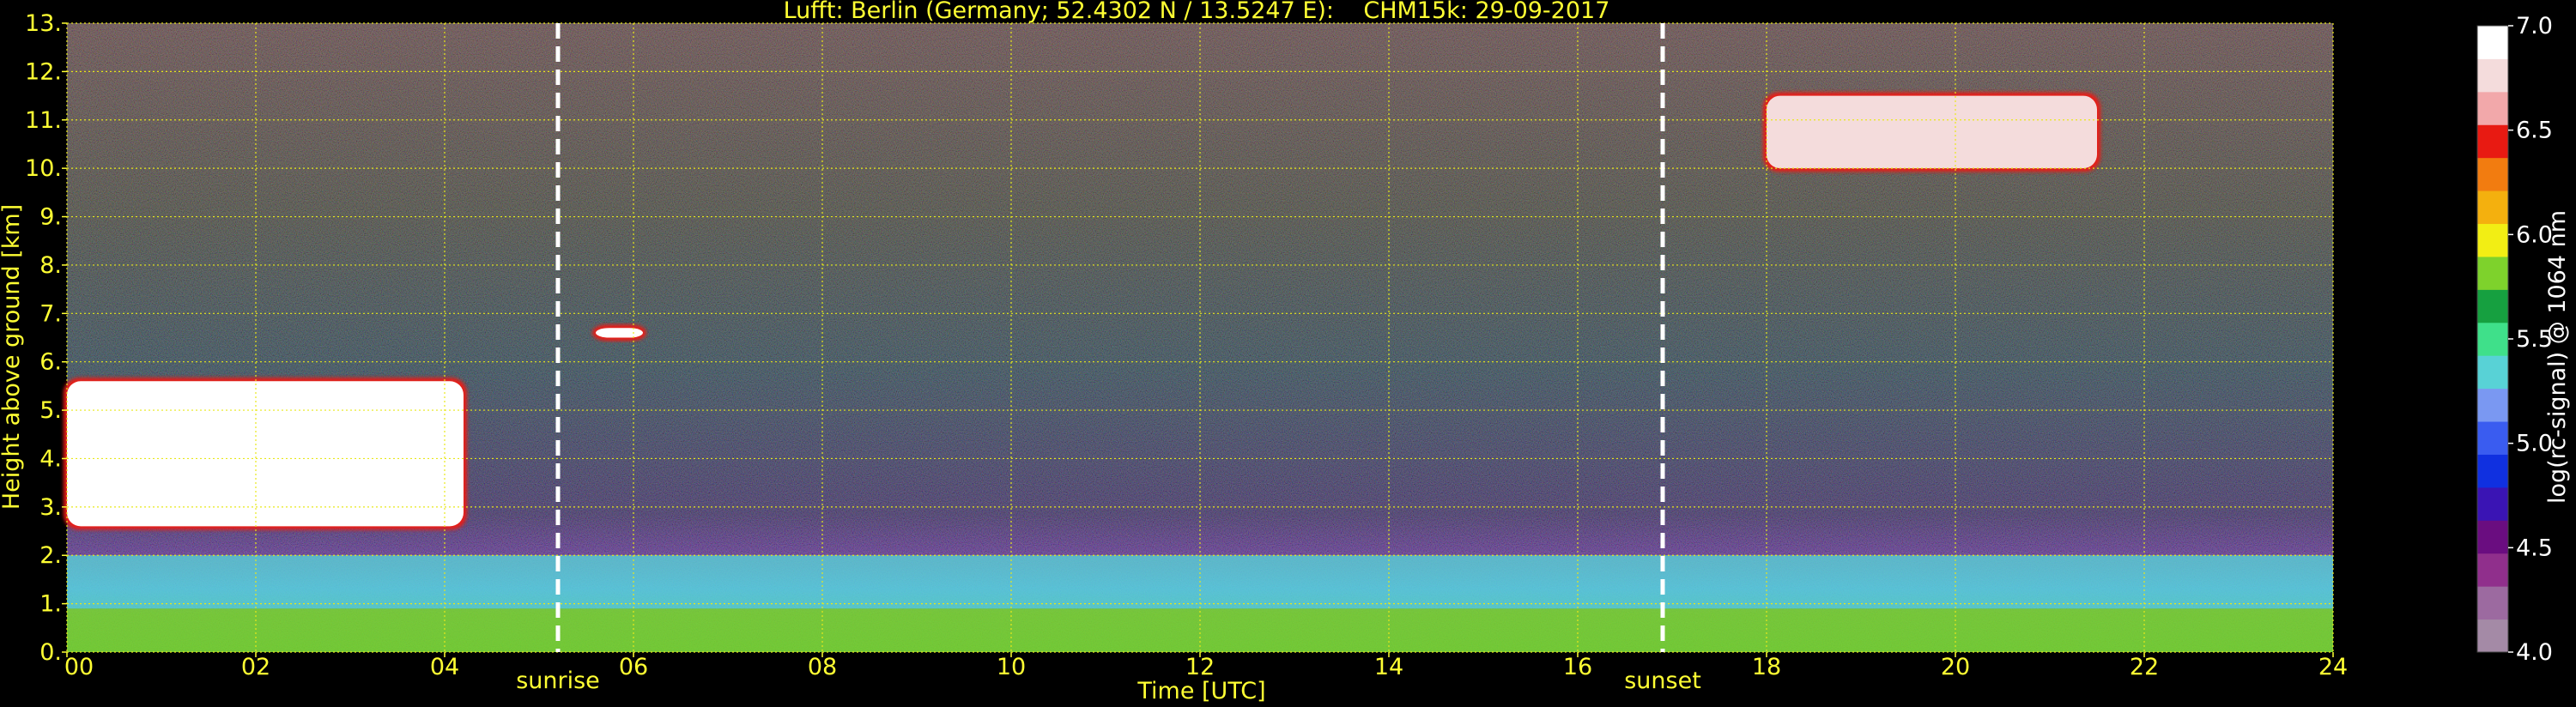 The width and height of the screenshot is (2576, 707). Describe the element at coordinates (2534, 548) in the screenshot. I see `colorbar-tick-label: 4.5` at that location.